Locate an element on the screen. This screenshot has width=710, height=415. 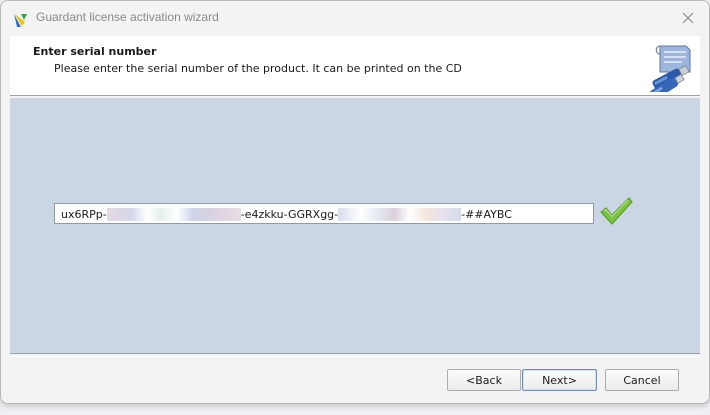
back-button: <Back is located at coordinates (484, 380).